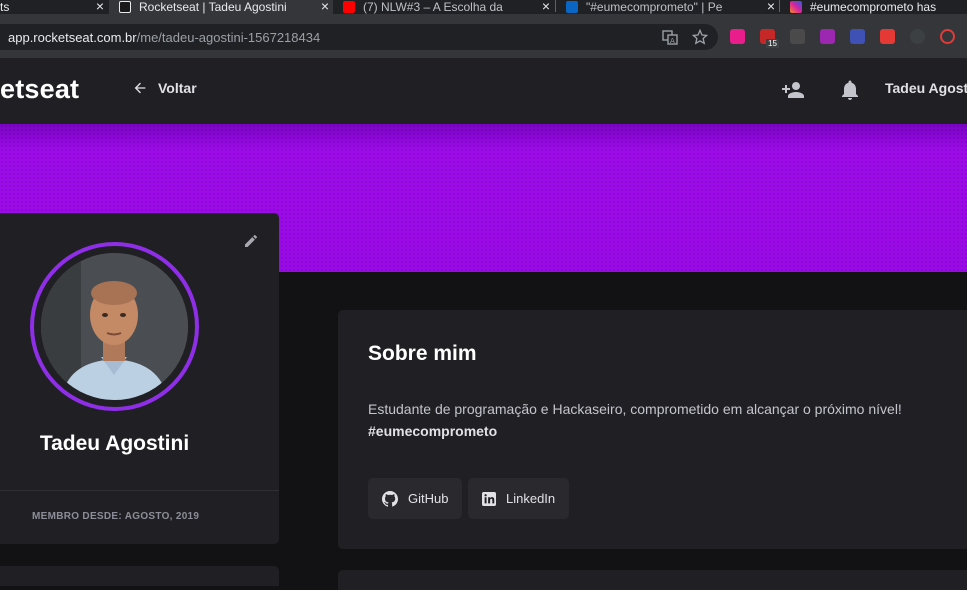 The width and height of the screenshot is (967, 590). What do you see at coordinates (54, 7) in the screenshot?
I see `browser-tab: ts ×` at bounding box center [54, 7].